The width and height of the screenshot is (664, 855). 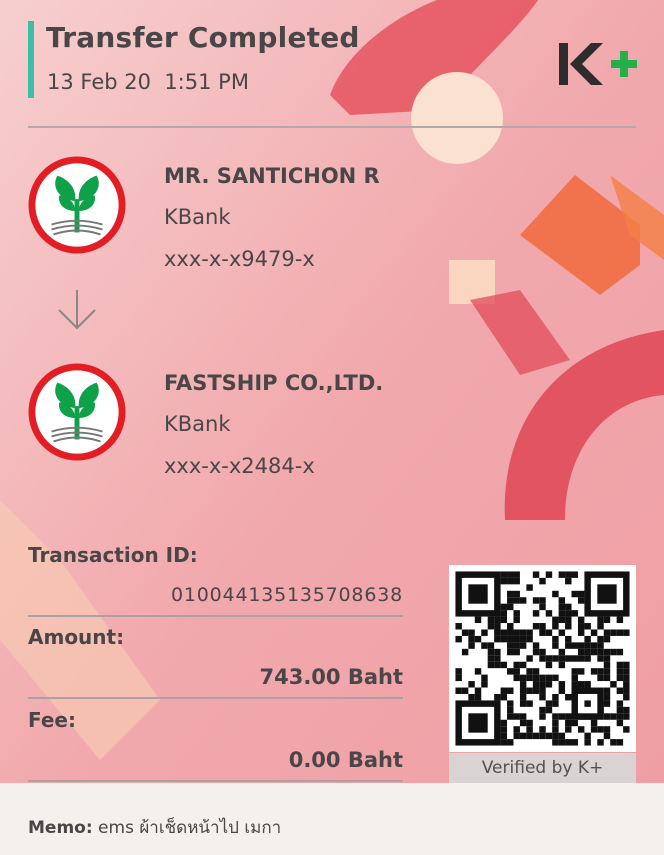 I want to click on qr-verified-caption: Verified by K+, so click(x=542, y=768).